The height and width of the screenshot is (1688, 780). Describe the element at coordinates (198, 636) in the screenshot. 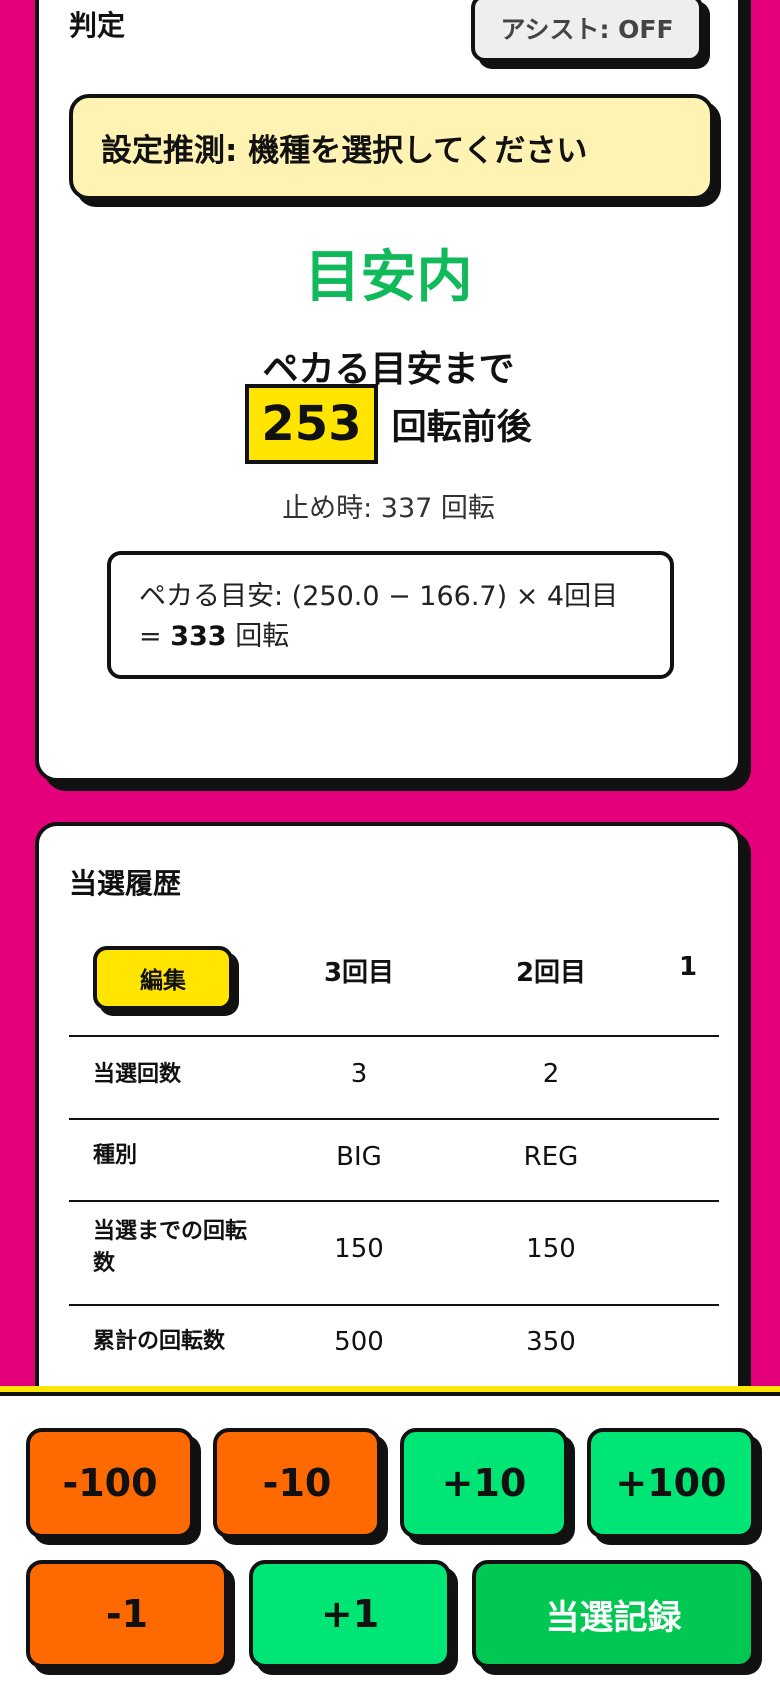

I see `formula-value: 333` at that location.